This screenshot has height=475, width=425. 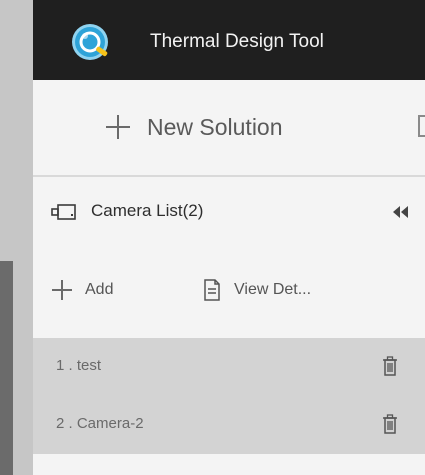 I want to click on camera-list-header: Camera List(2), so click(x=229, y=212).